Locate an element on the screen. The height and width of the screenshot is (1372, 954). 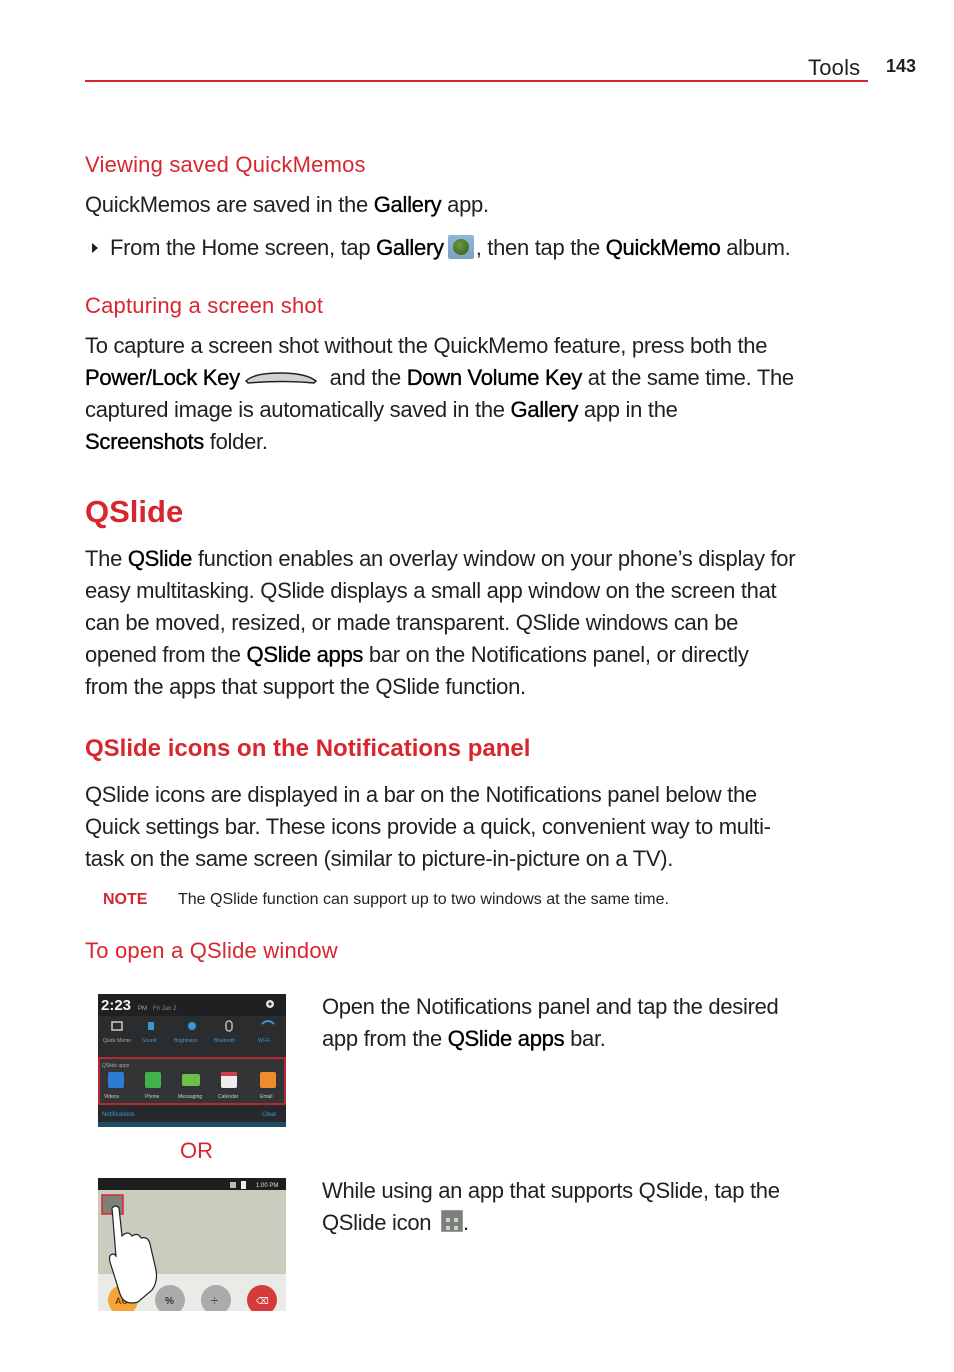
text: app. is located at coordinates (465, 204).